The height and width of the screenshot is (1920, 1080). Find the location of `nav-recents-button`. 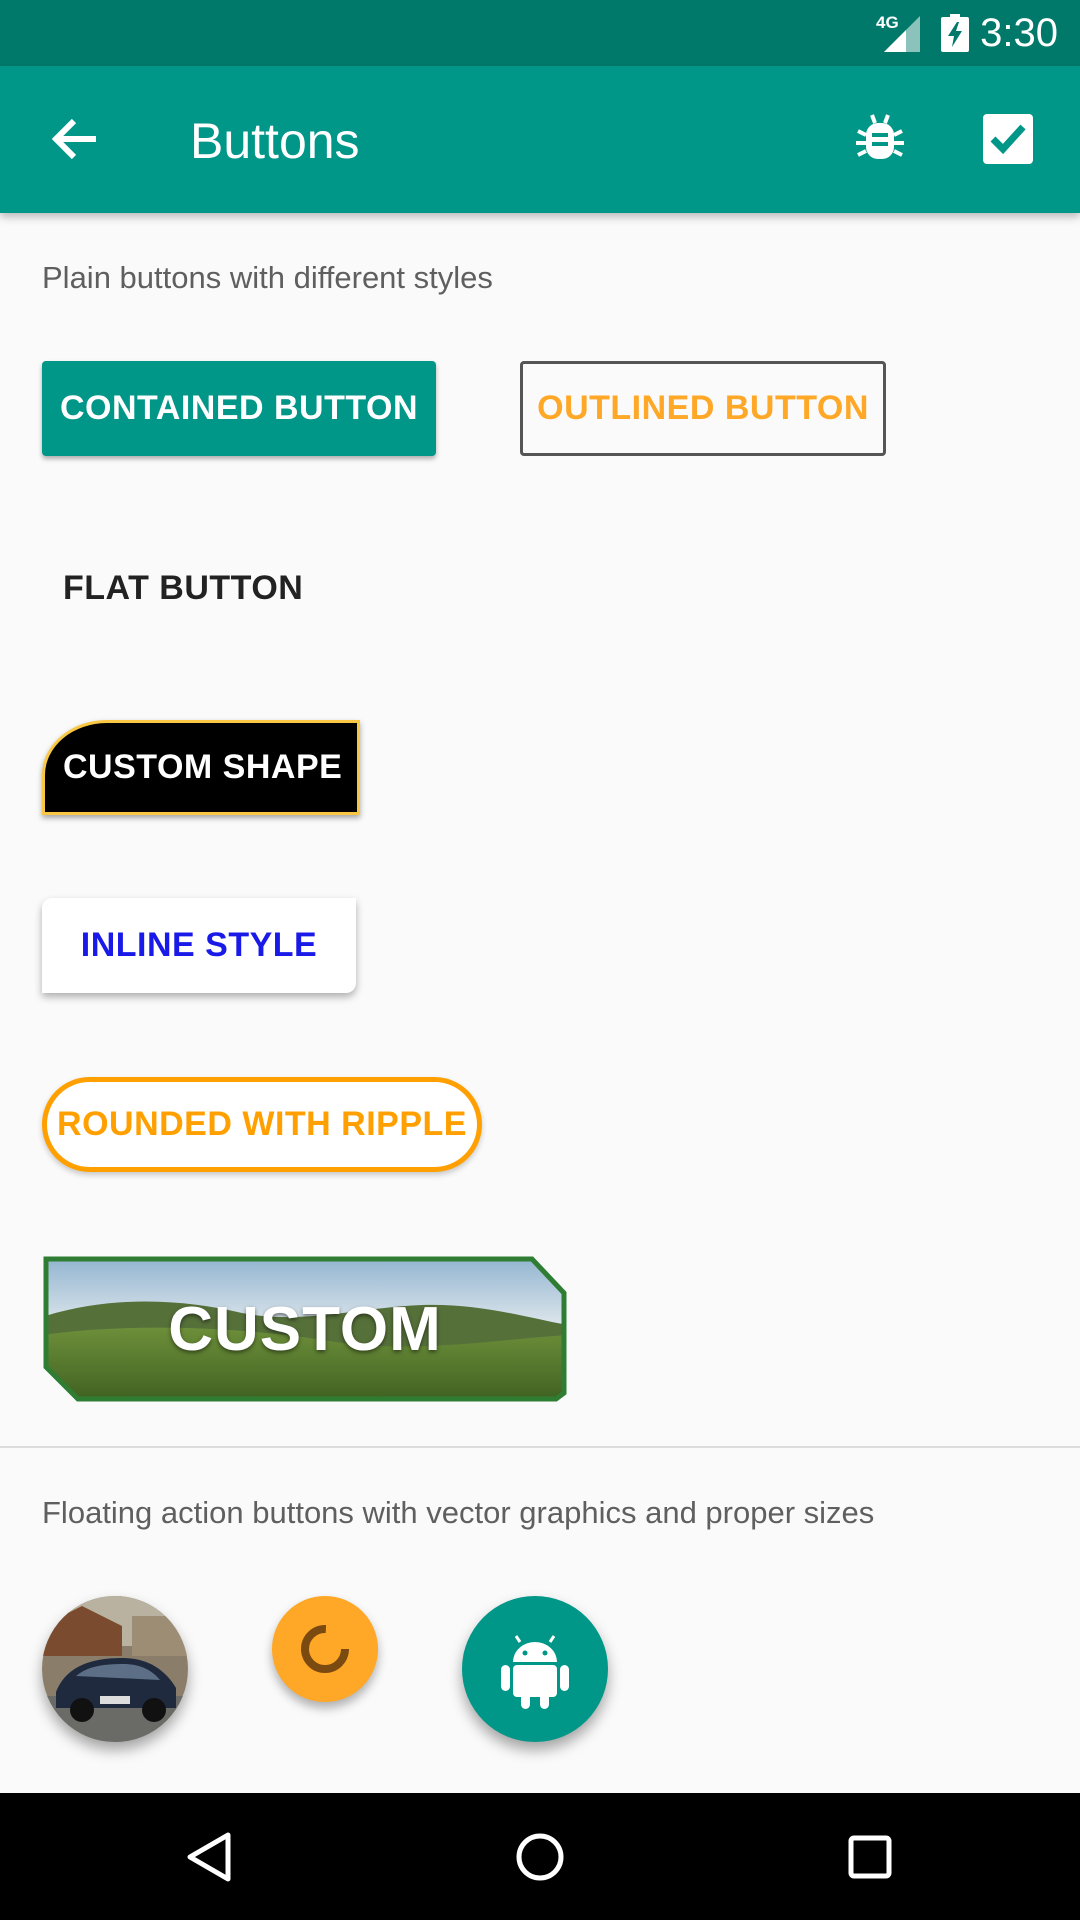

nav-recents-button is located at coordinates (870, 1857).